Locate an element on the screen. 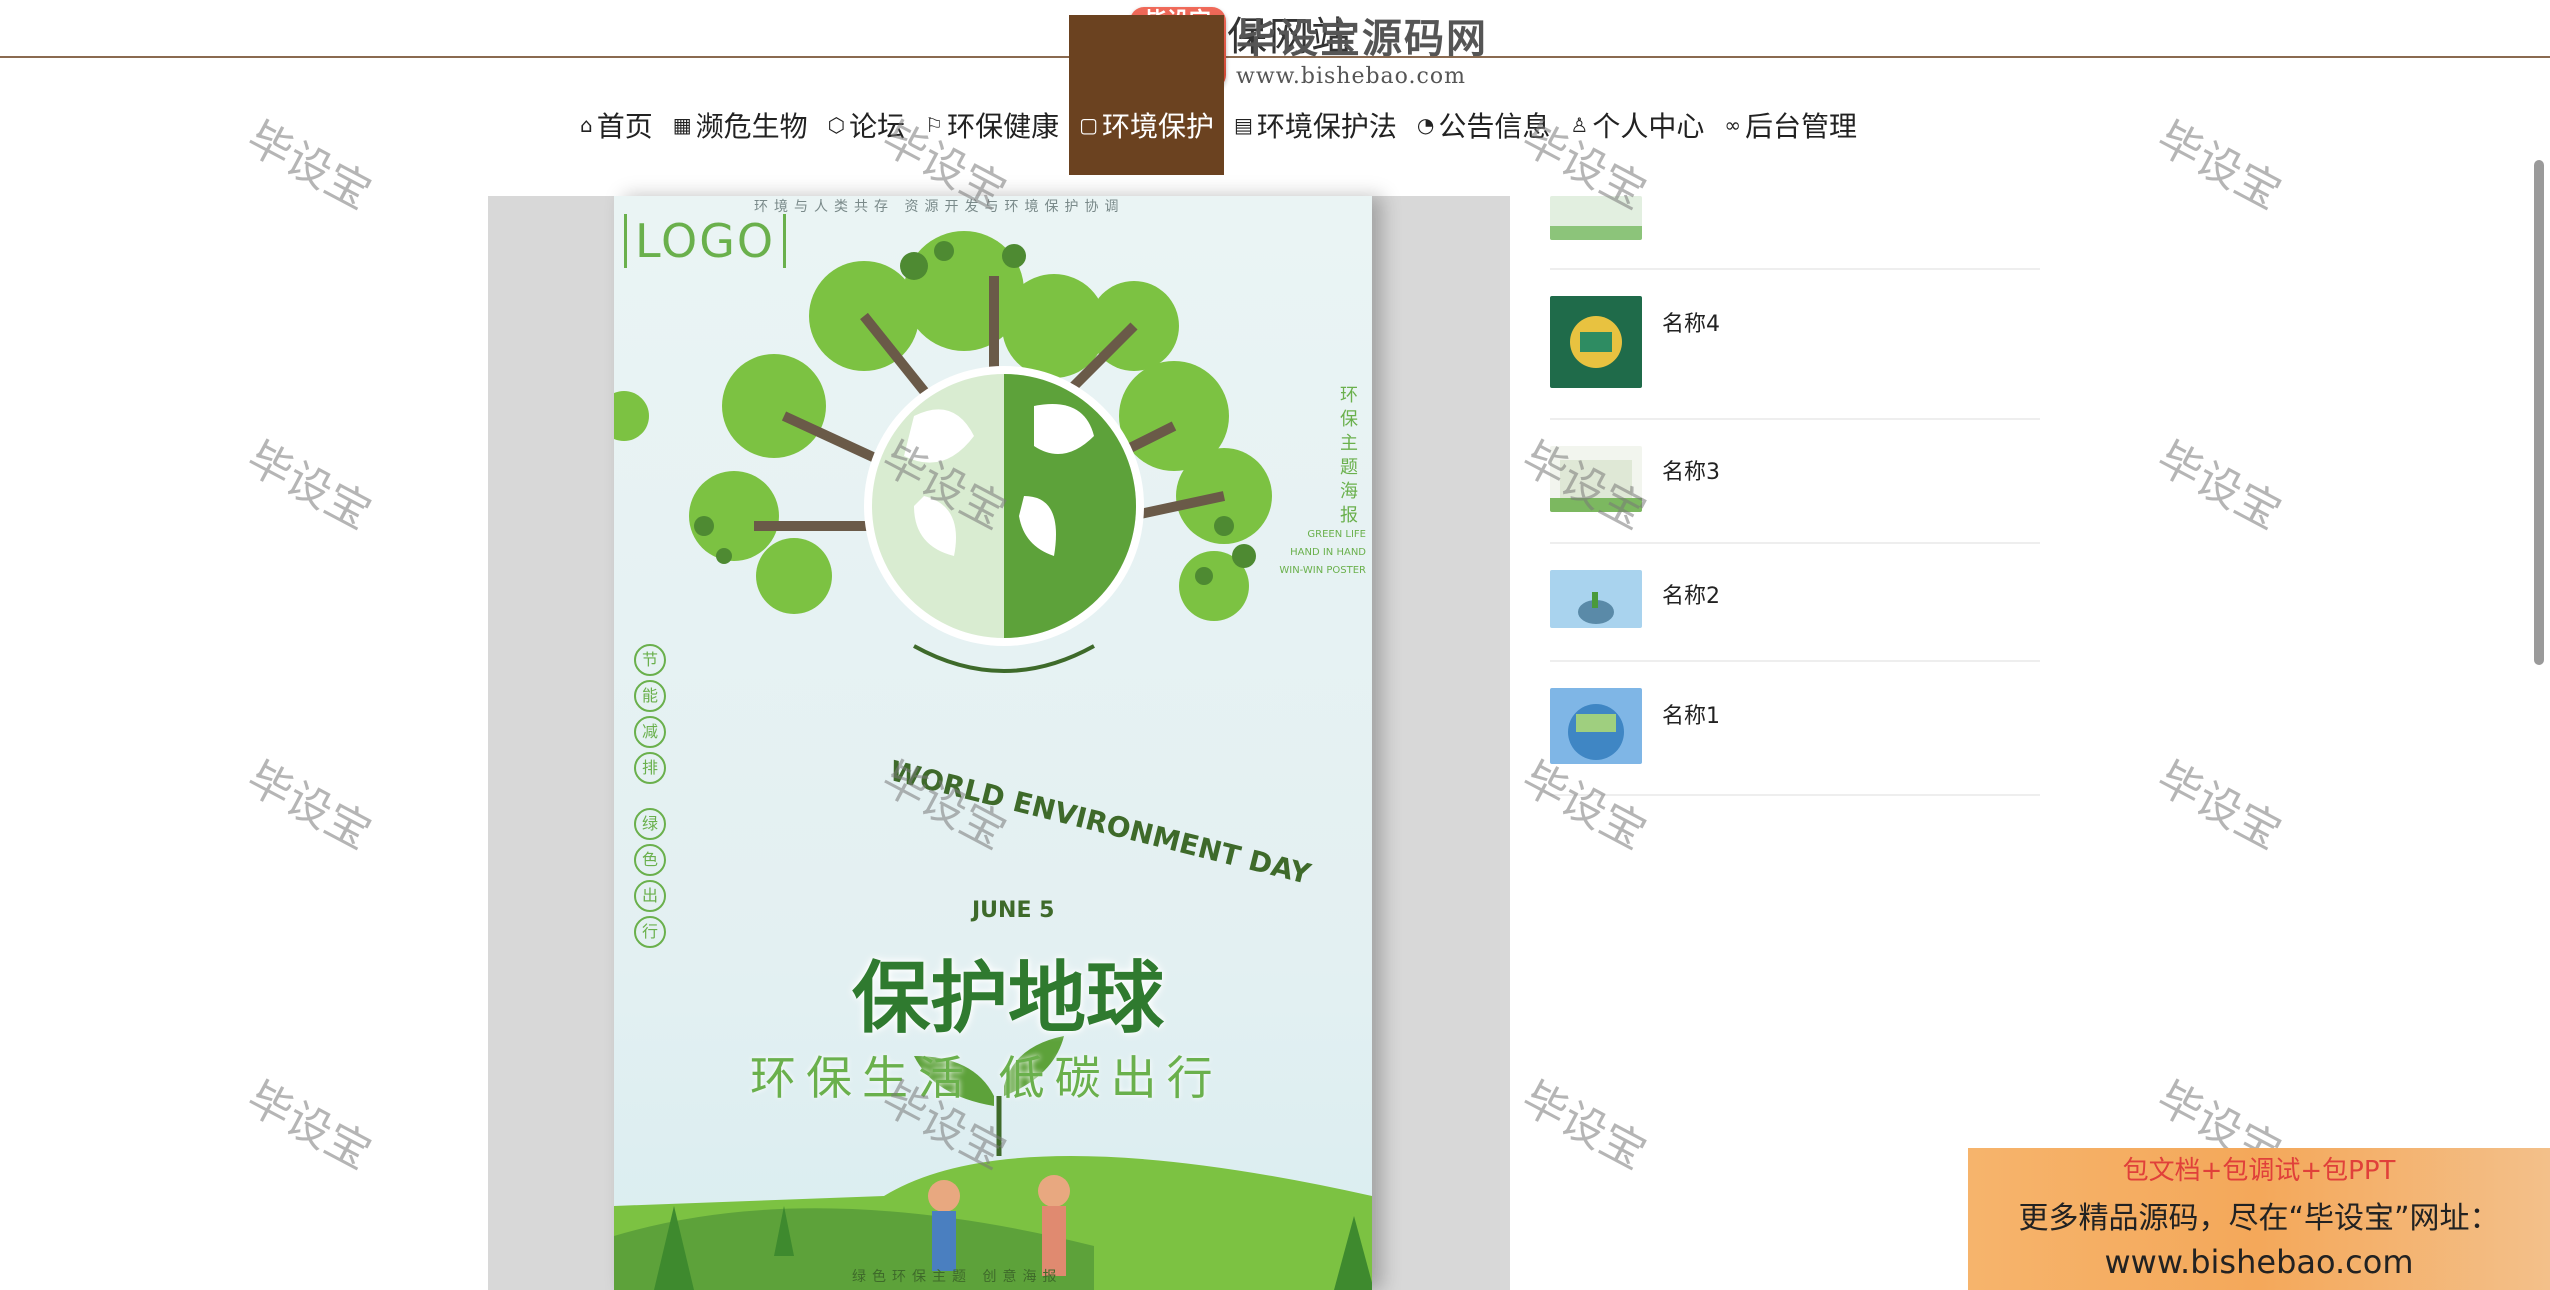 The image size is (2550, 1290). promo-line-2: 更多精品源码，尽在“毕设宝”网址： is located at coordinates (2259, 1218).